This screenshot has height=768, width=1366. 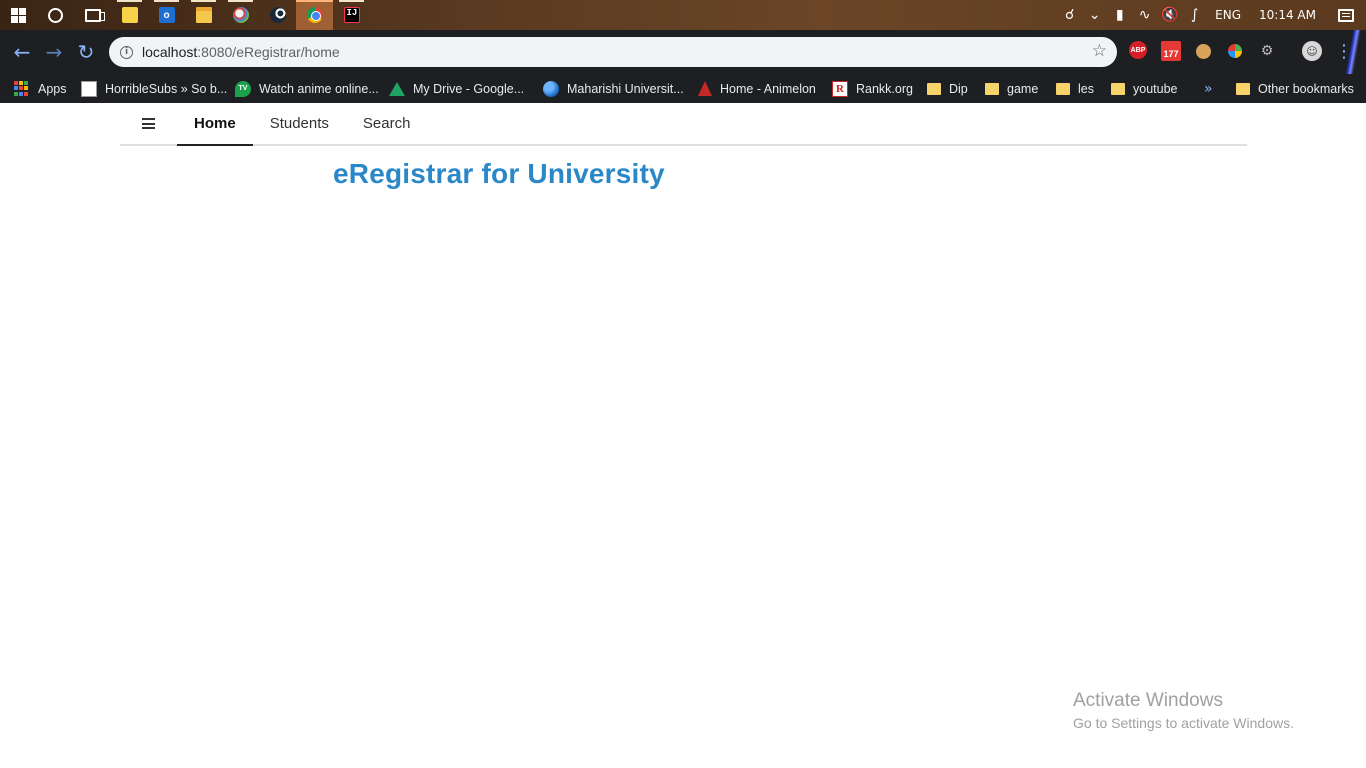 What do you see at coordinates (1228, 15) in the screenshot?
I see `language-indicator: ENG` at bounding box center [1228, 15].